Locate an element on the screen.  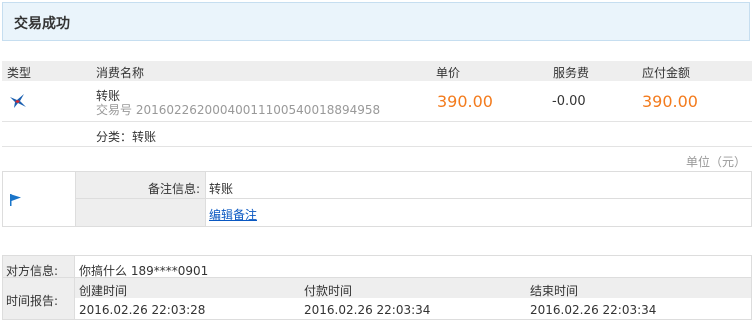
edit-remark-link: 编辑备注 is located at coordinates (233, 214).